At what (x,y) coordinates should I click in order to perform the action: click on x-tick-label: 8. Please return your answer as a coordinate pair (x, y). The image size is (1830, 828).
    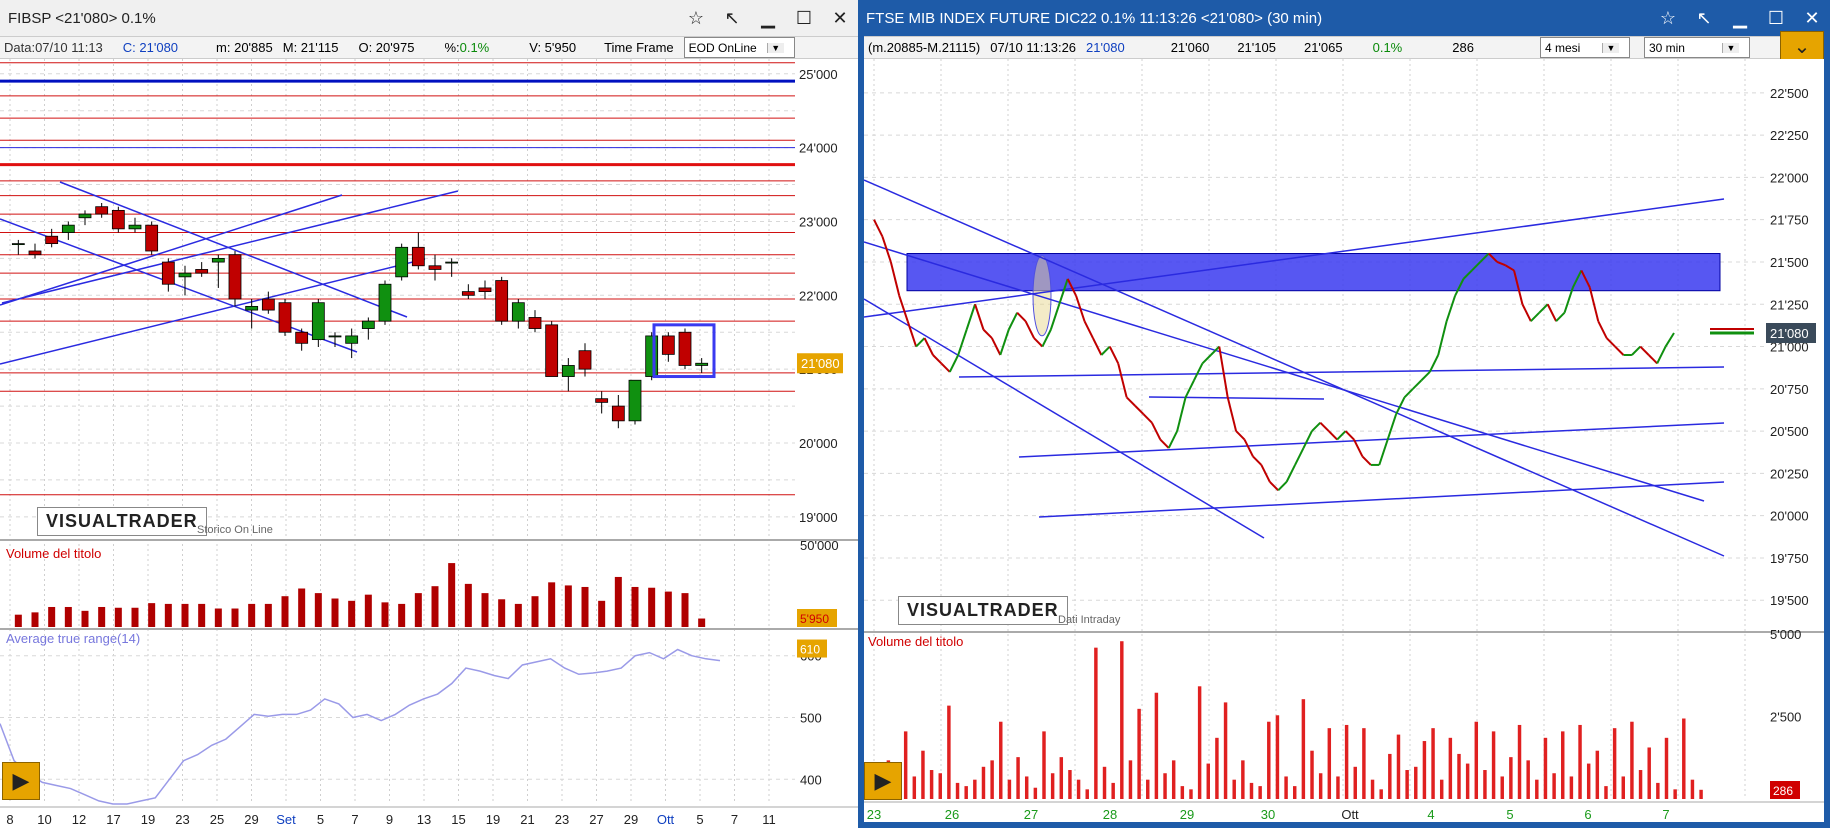
    Looking at the image, I should click on (9, 819).